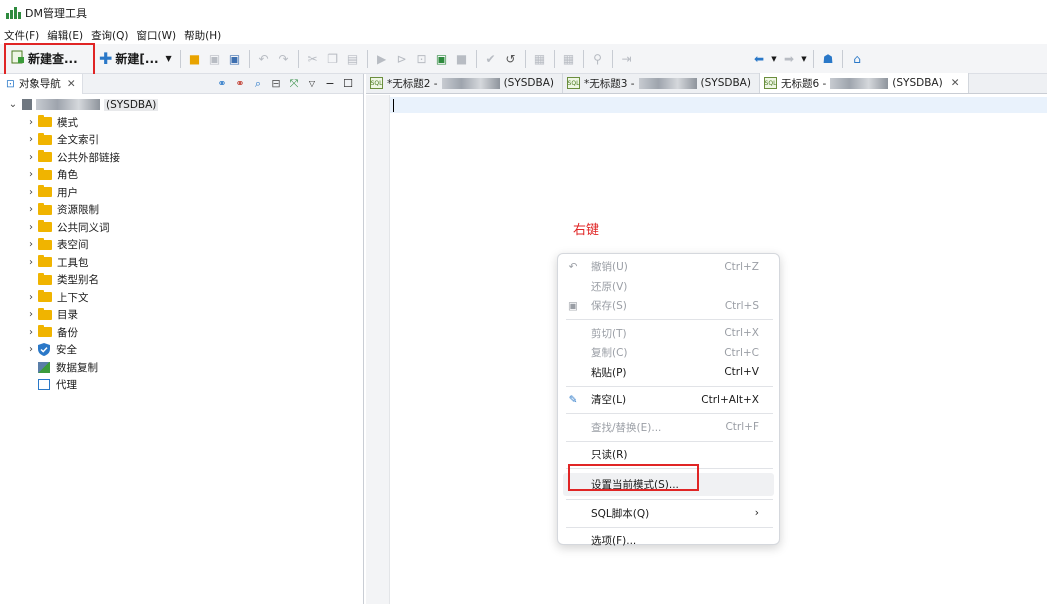 The width and height of the screenshot is (1047, 604). Describe the element at coordinates (181, 210) in the screenshot. I see `tree-item-resource-limits: › 资源限制` at that location.